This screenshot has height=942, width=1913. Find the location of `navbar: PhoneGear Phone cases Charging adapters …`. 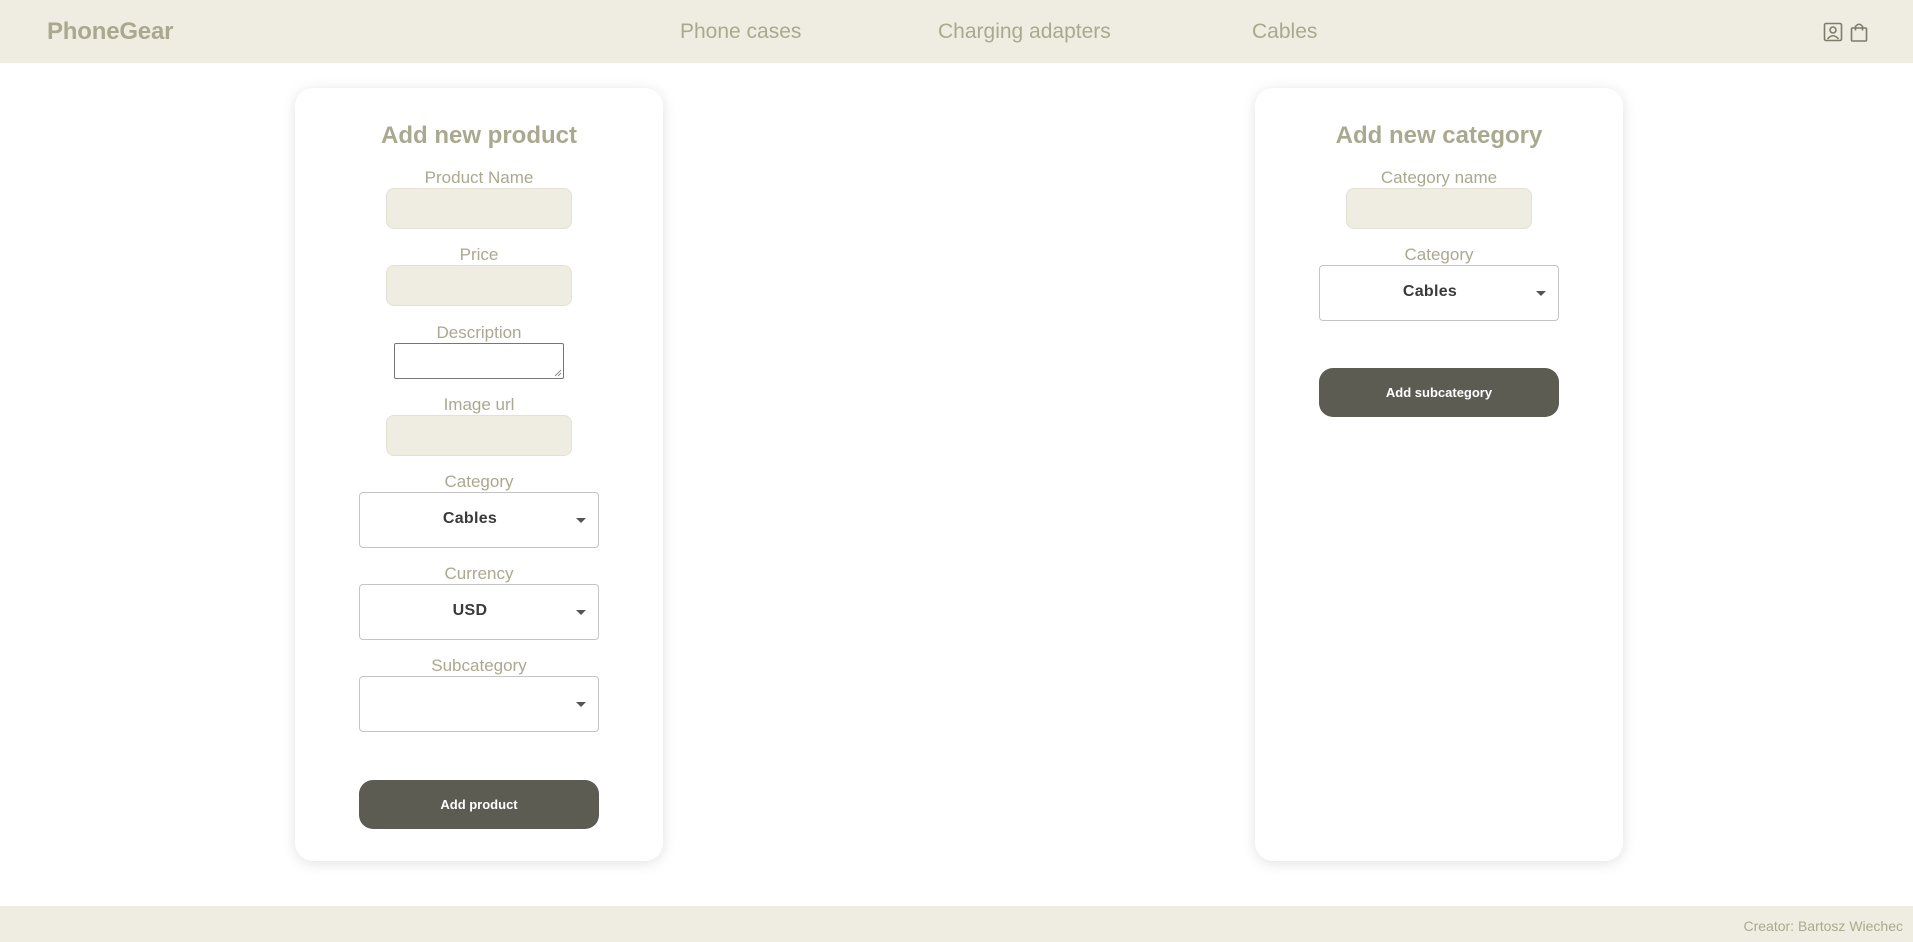

navbar: PhoneGear Phone cases Charging adapters … is located at coordinates (956, 31).